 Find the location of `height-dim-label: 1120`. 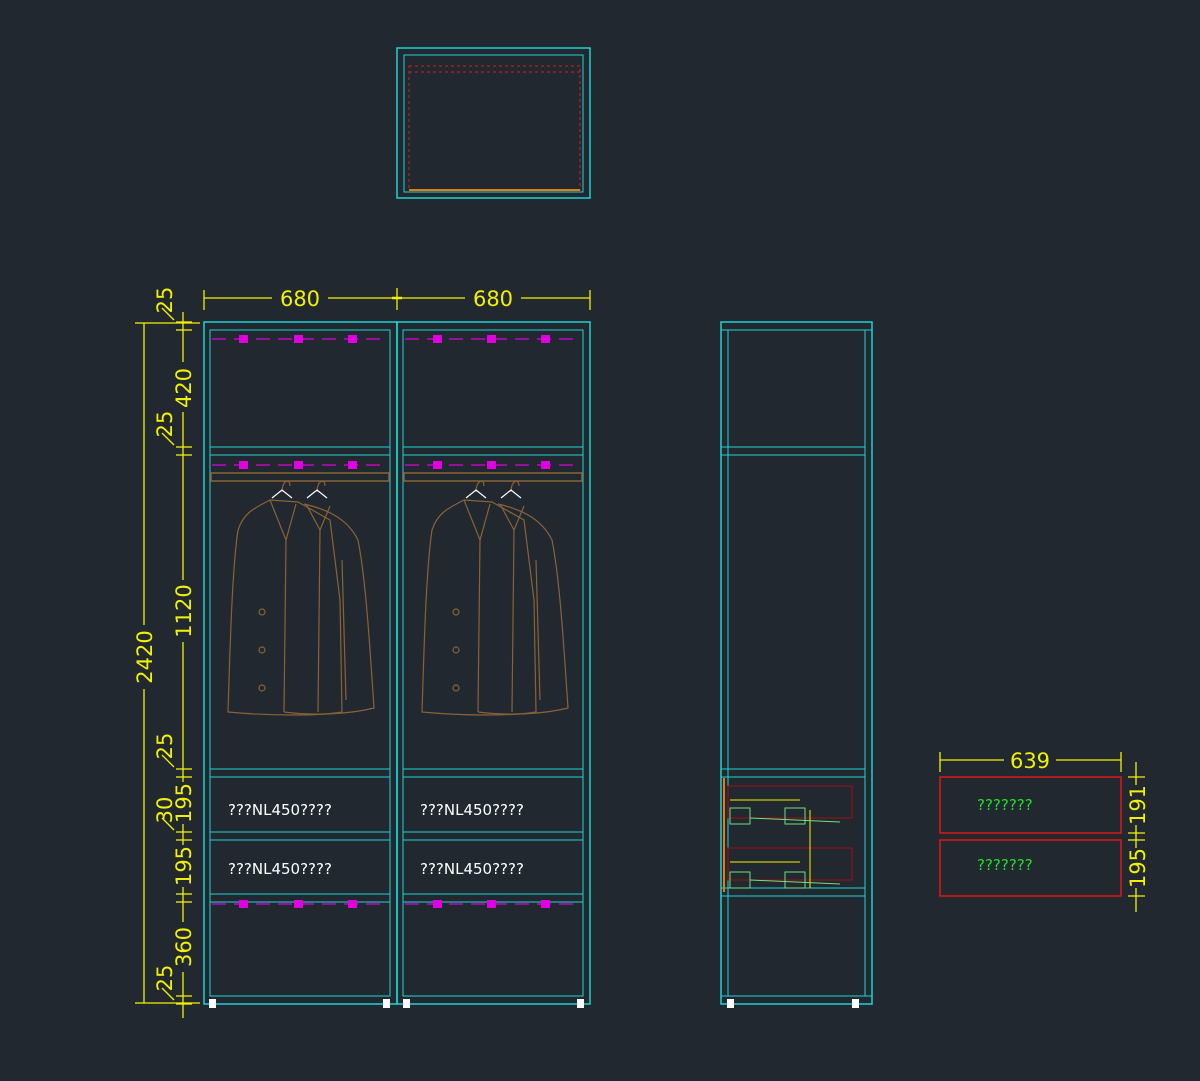

height-dim-label: 1120 is located at coordinates (184, 610).